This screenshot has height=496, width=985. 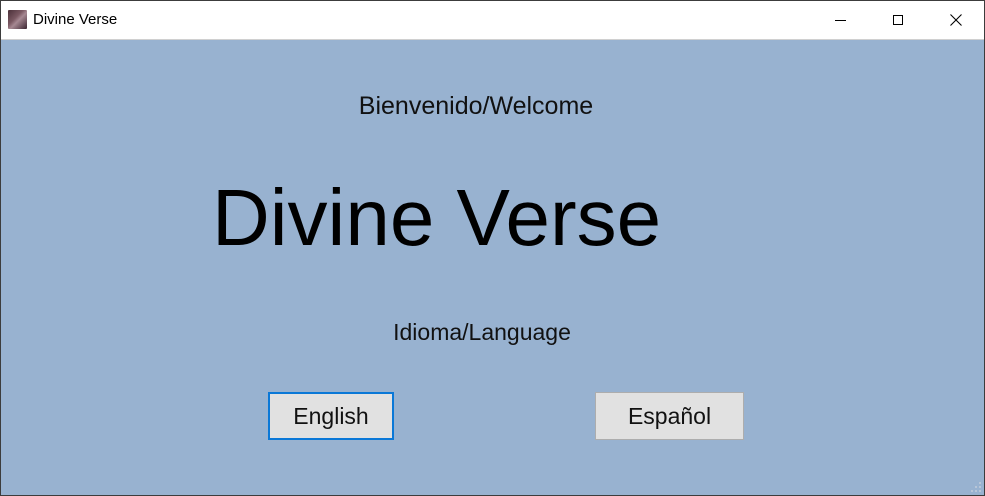 I want to click on welcome-text: Bienvenido/Welcome, so click(x=476, y=106).